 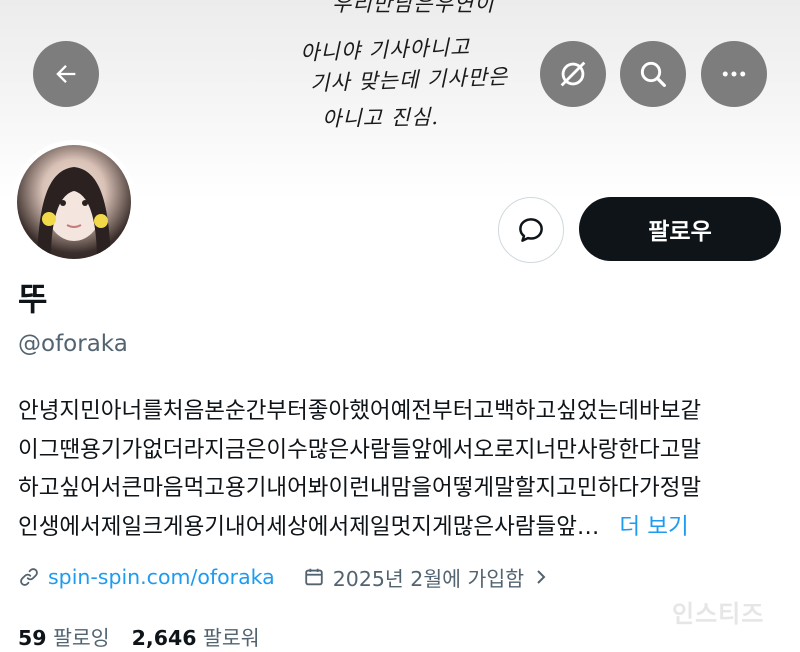 I want to click on profile-website-link: spin-spin.com/oforaka, so click(x=161, y=577).